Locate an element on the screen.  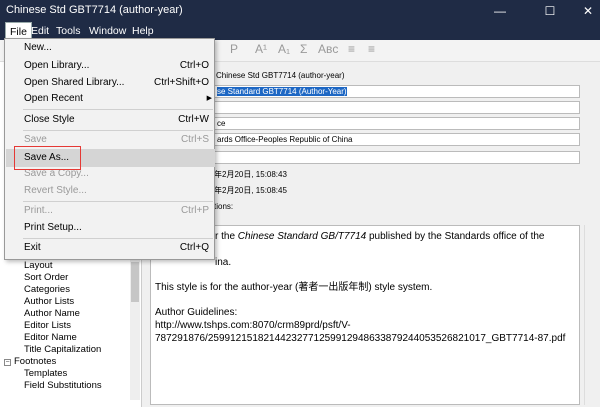
menu-item-open-recent: Open Recent ▶ is located at coordinates (110, 99).